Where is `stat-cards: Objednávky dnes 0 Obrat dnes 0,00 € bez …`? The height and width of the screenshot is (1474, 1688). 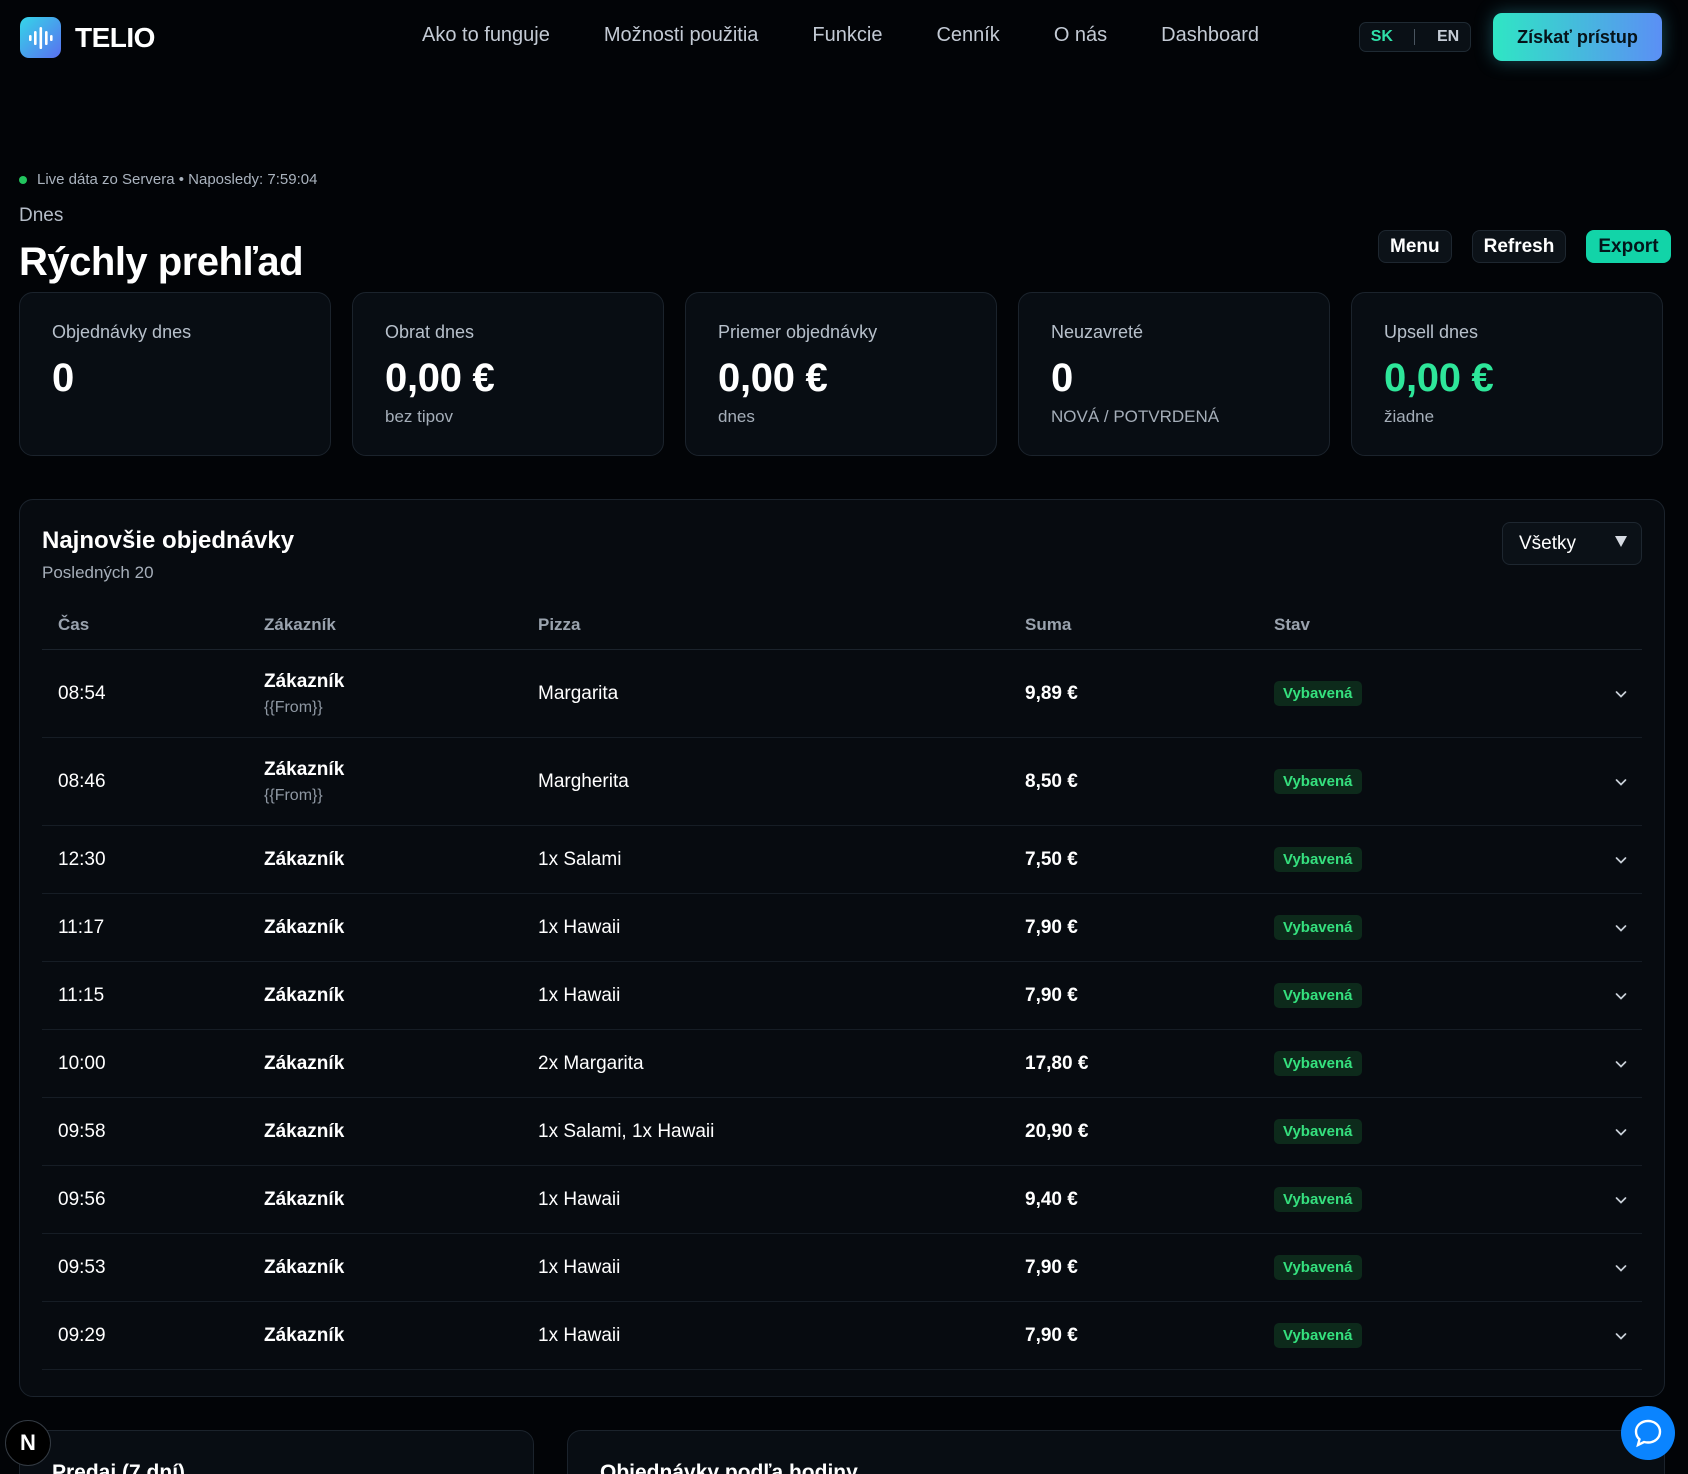 stat-cards: Objednávky dnes 0 Obrat dnes 0,00 € bez … is located at coordinates (841, 374).